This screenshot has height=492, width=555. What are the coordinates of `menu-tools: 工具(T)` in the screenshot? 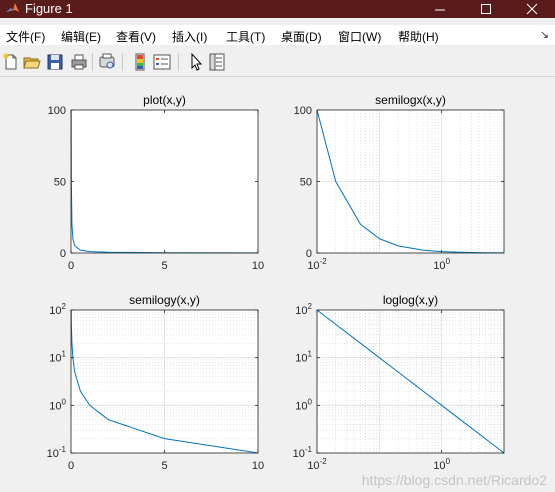 It's located at (245, 36).